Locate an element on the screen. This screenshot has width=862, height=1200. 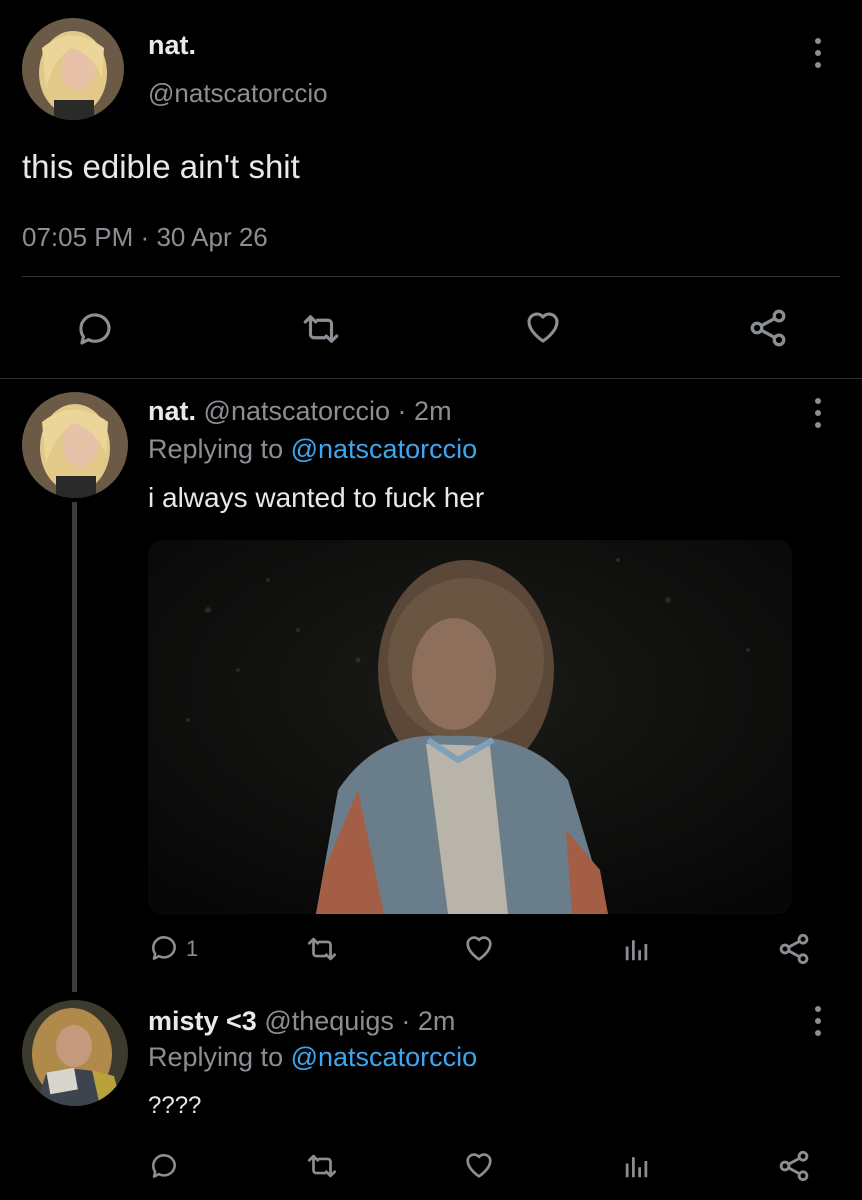
timestamp: 07:05 PM is located at coordinates (78, 237).